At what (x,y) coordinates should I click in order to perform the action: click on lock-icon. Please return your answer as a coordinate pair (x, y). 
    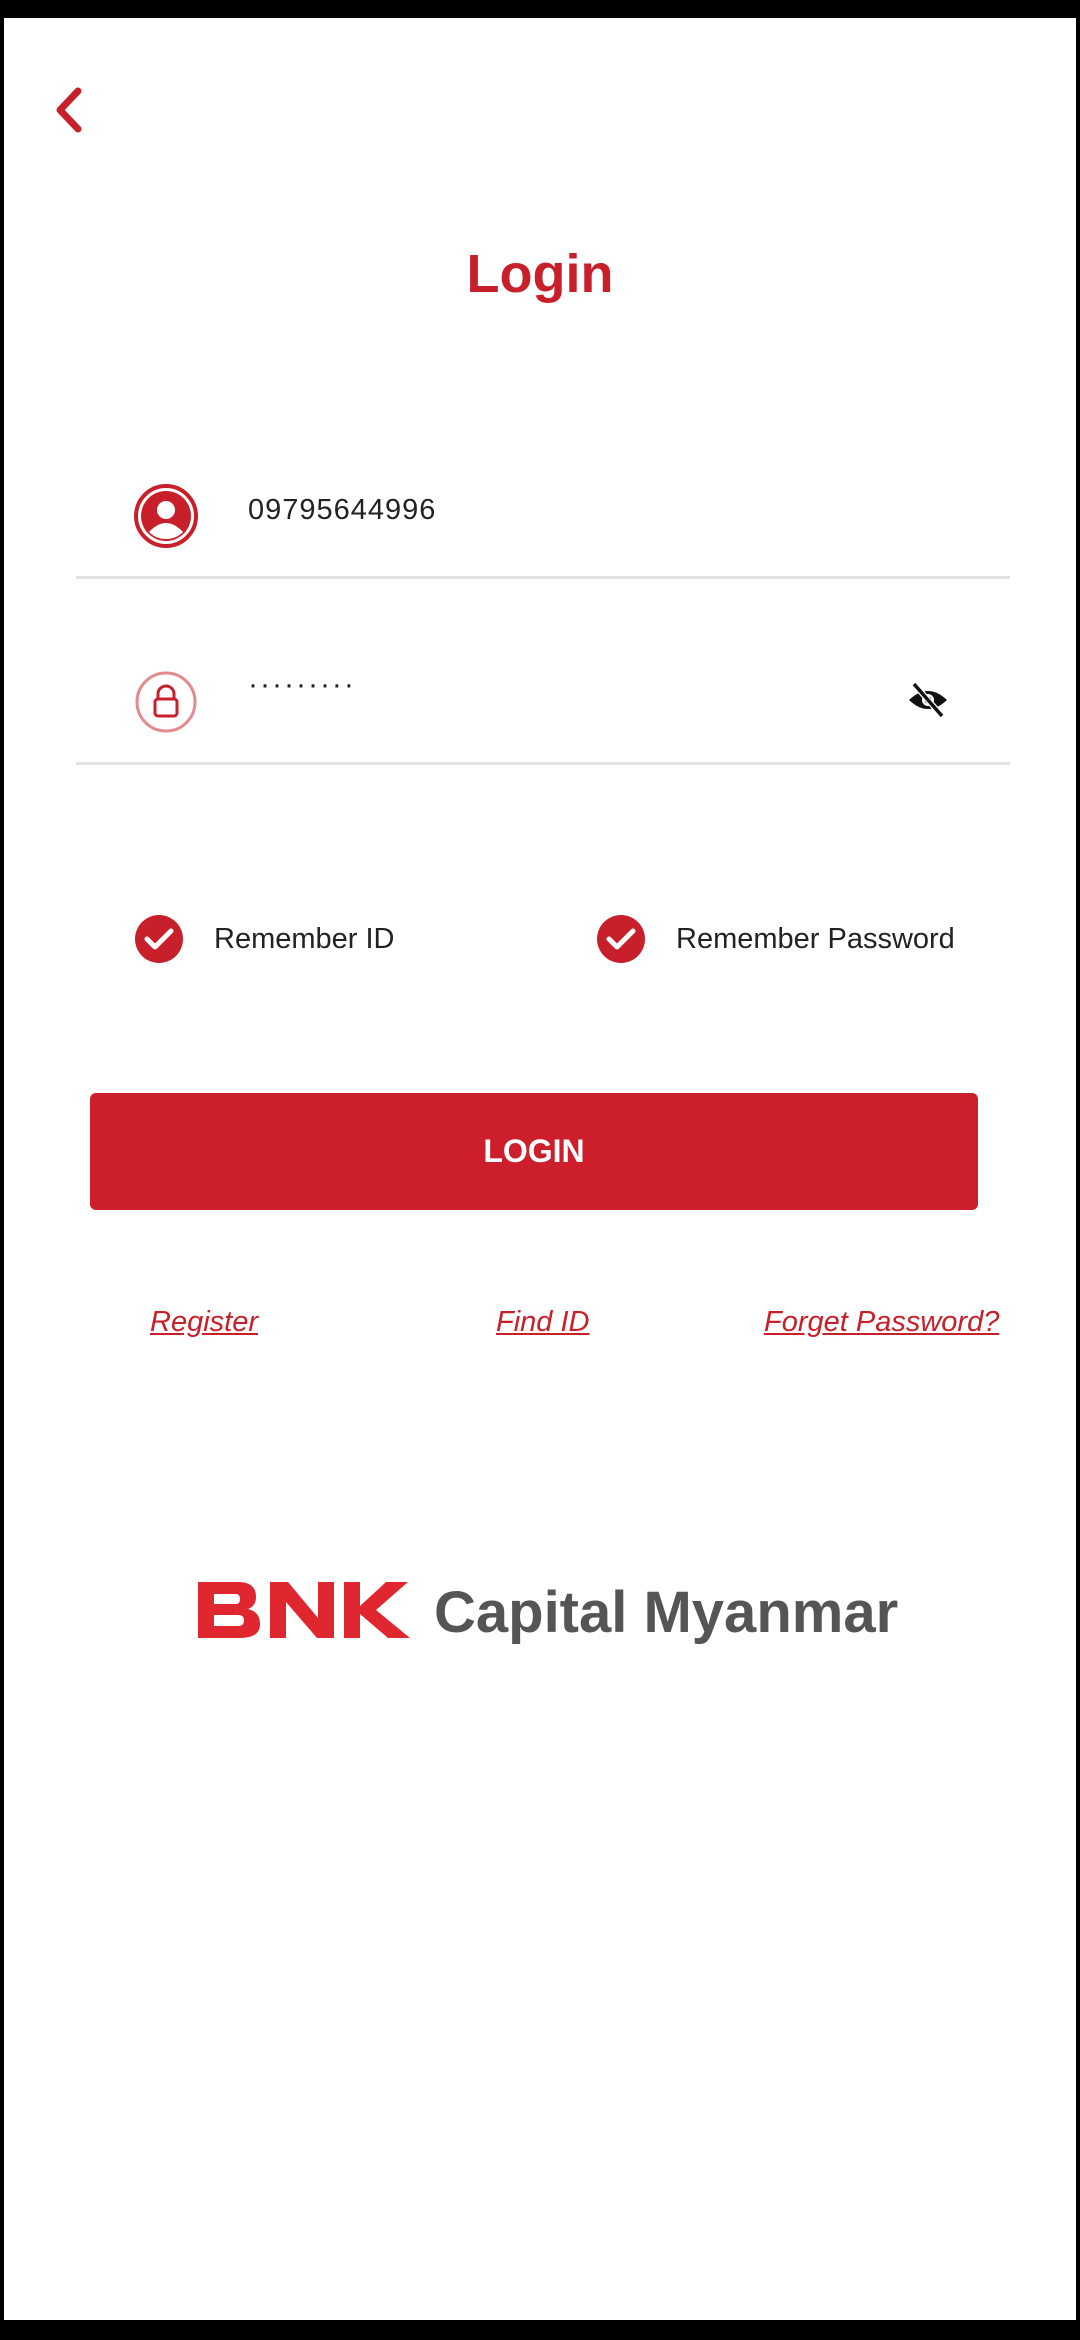
    Looking at the image, I should click on (166, 702).